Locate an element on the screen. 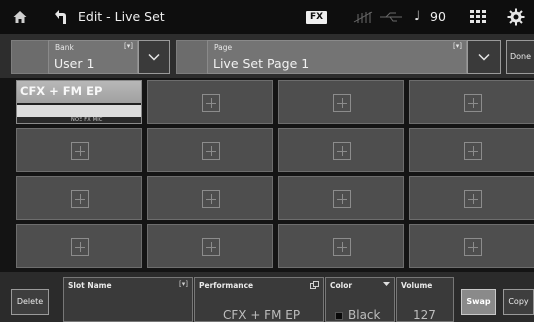  dropdown-arrow-icon is located at coordinates (386, 284).